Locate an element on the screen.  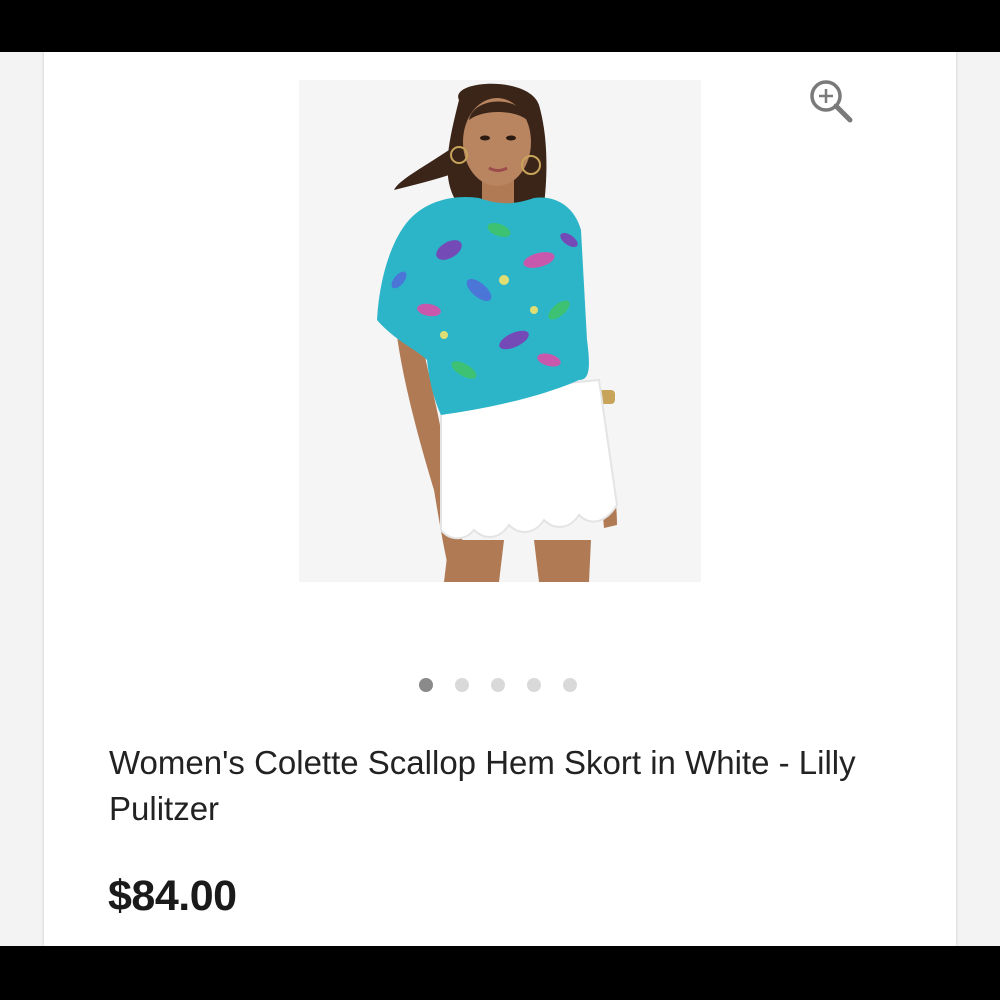
carousel-indicator is located at coordinates (498, 686).